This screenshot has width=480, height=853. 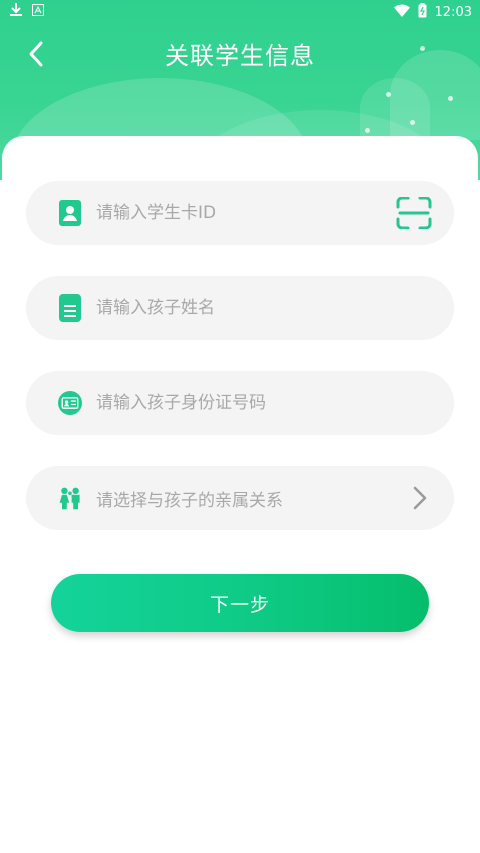 What do you see at coordinates (275, 403) in the screenshot?
I see `child-id-number-input` at bounding box center [275, 403].